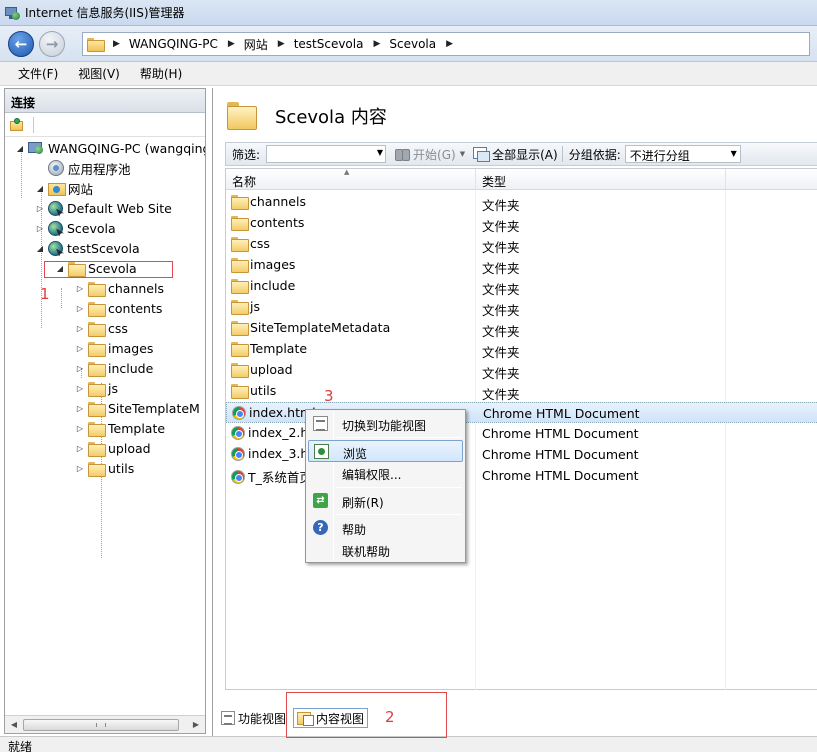  Describe the element at coordinates (81, 189) in the screenshot. I see `tree-node-label: 网站` at that location.